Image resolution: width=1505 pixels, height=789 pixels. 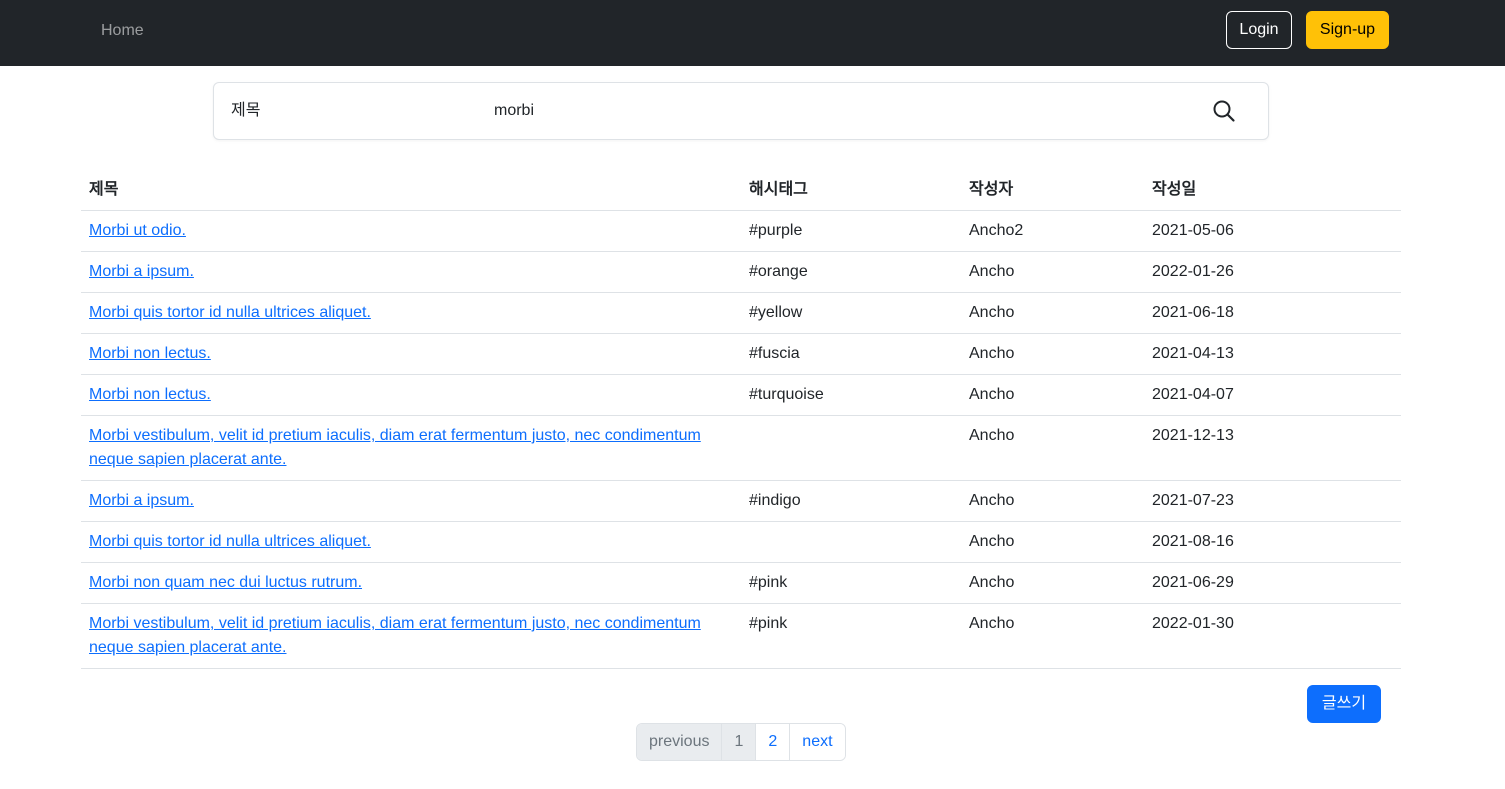 I want to click on header-hashtag: 해시태그, so click(x=851, y=190).